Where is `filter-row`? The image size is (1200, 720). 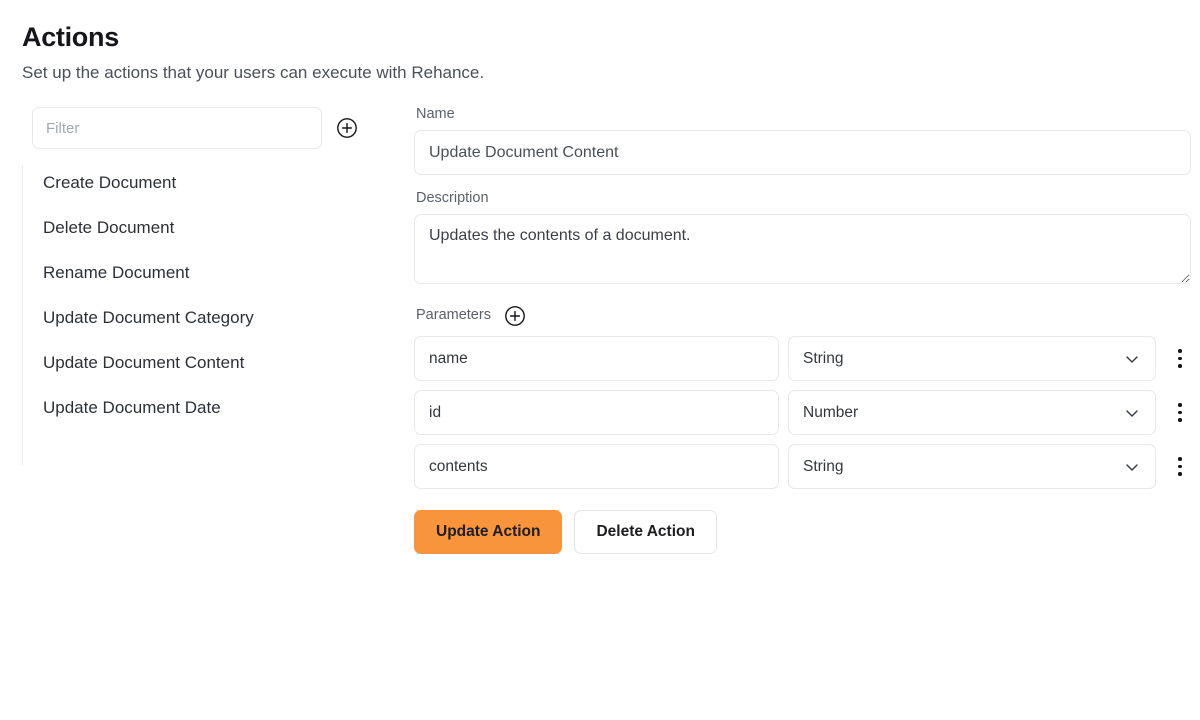 filter-row is located at coordinates (212, 128).